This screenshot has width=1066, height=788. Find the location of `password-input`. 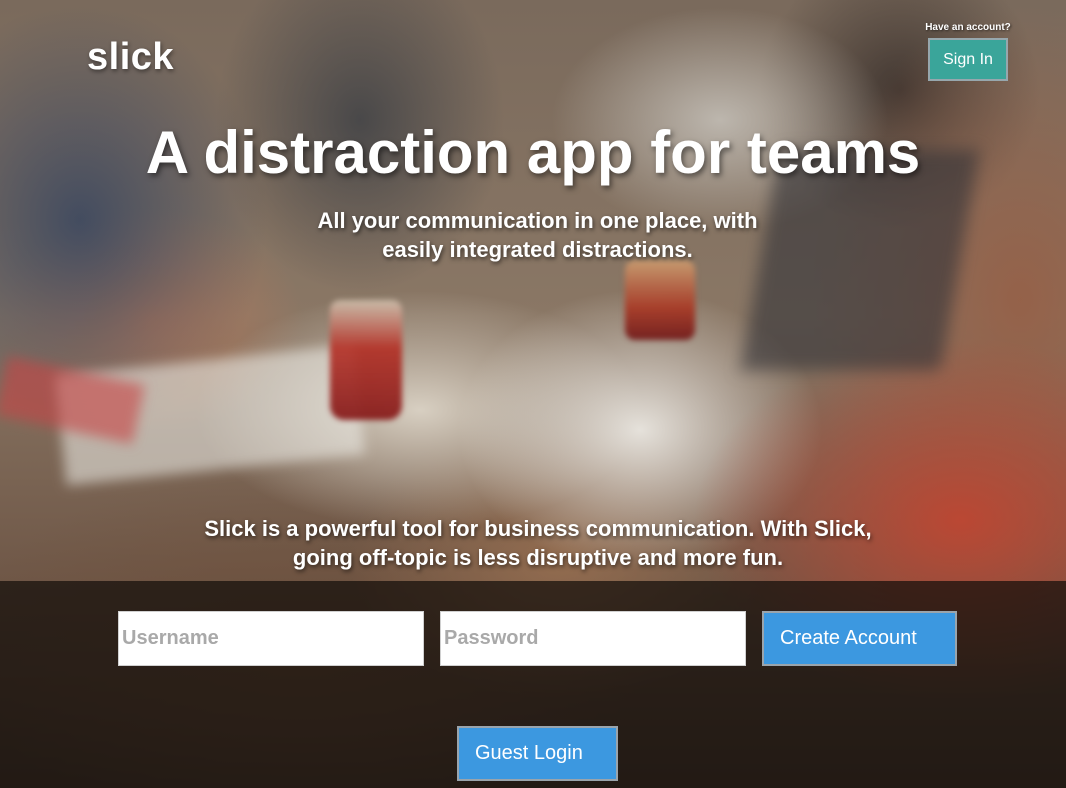

password-input is located at coordinates (593, 638).